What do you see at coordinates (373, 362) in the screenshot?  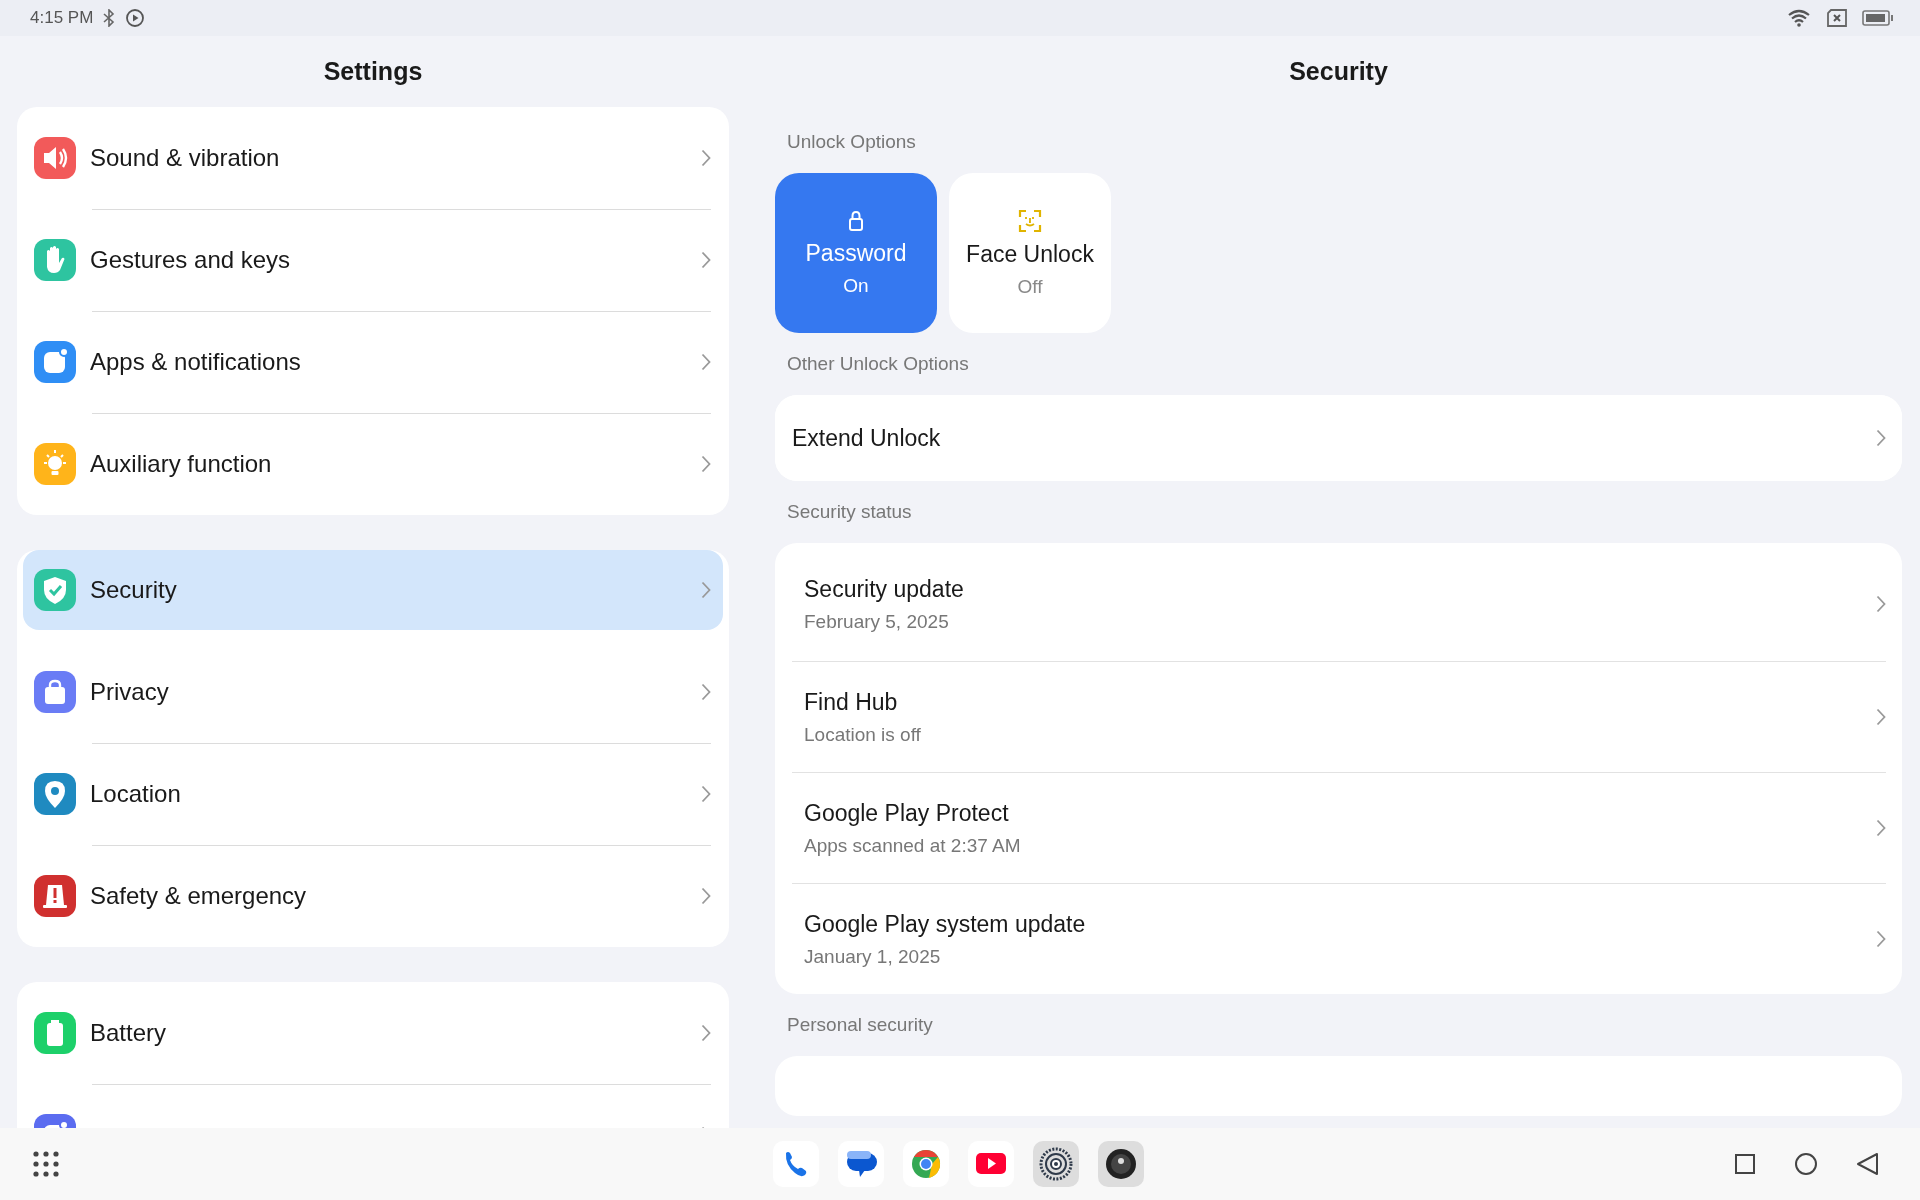 I see `settings-item: Apps & notifications` at bounding box center [373, 362].